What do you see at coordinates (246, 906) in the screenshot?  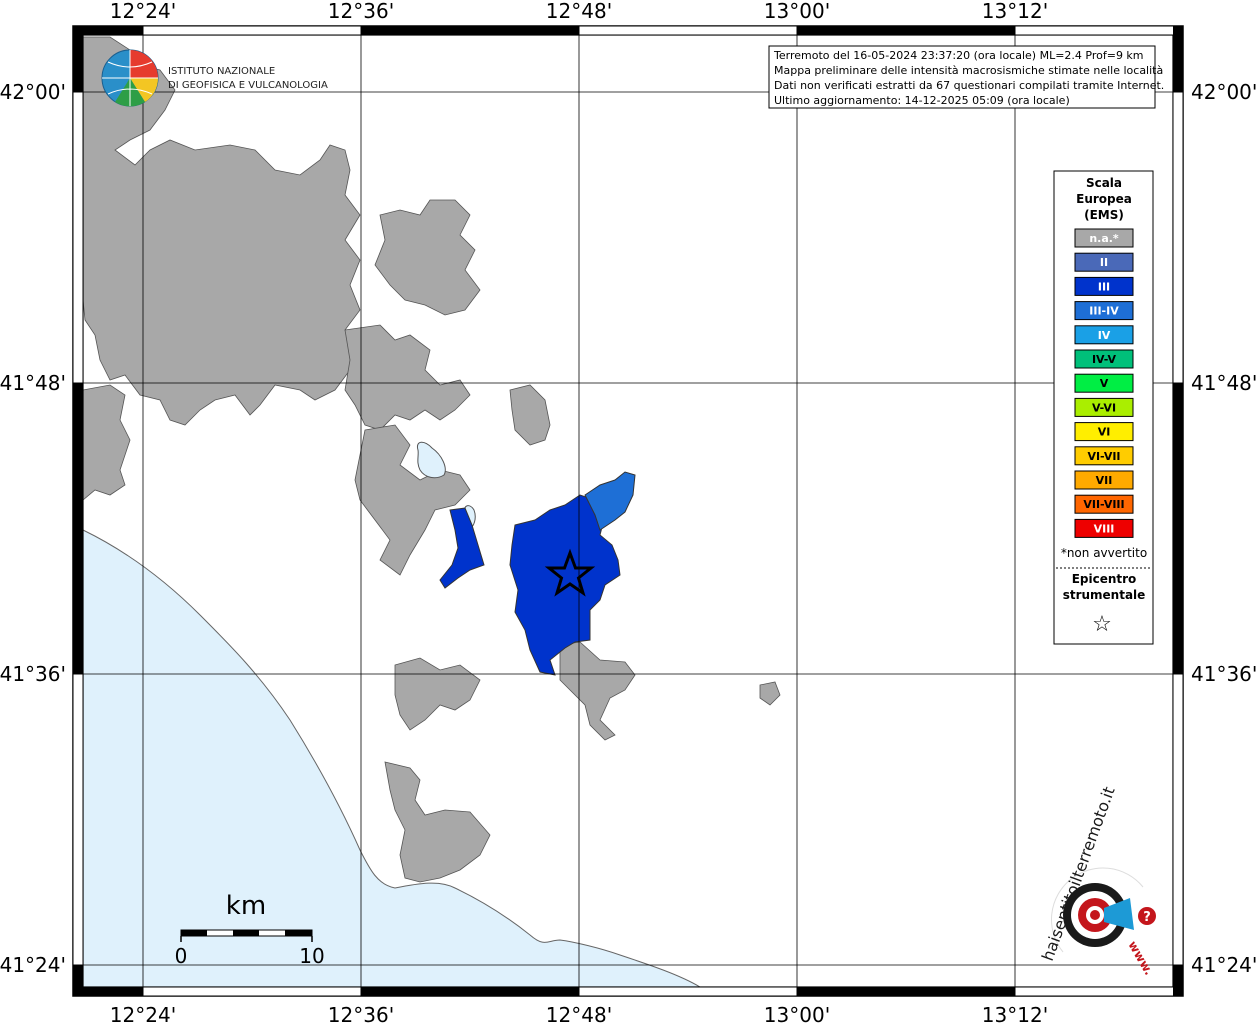 I see `scale-bar-unit: km` at bounding box center [246, 906].